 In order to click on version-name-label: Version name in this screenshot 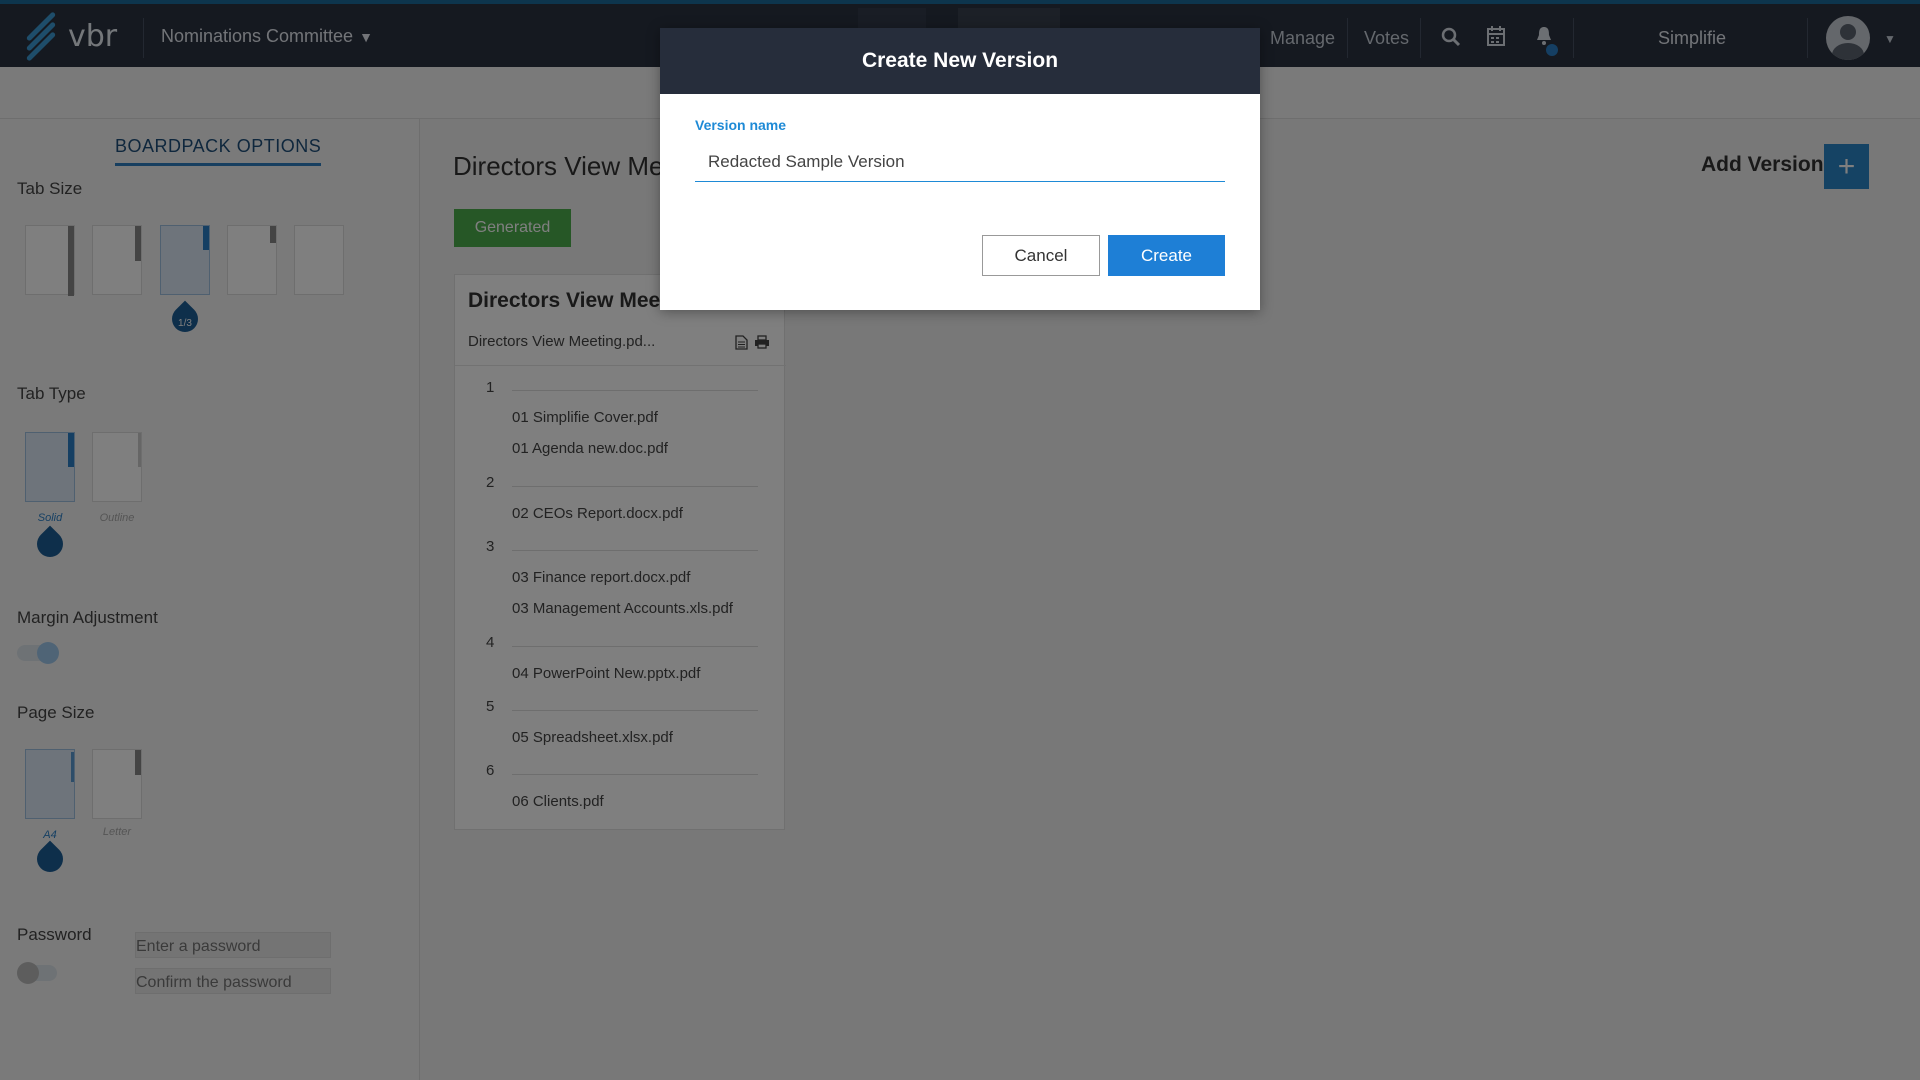, I will do `click(741, 125)`.